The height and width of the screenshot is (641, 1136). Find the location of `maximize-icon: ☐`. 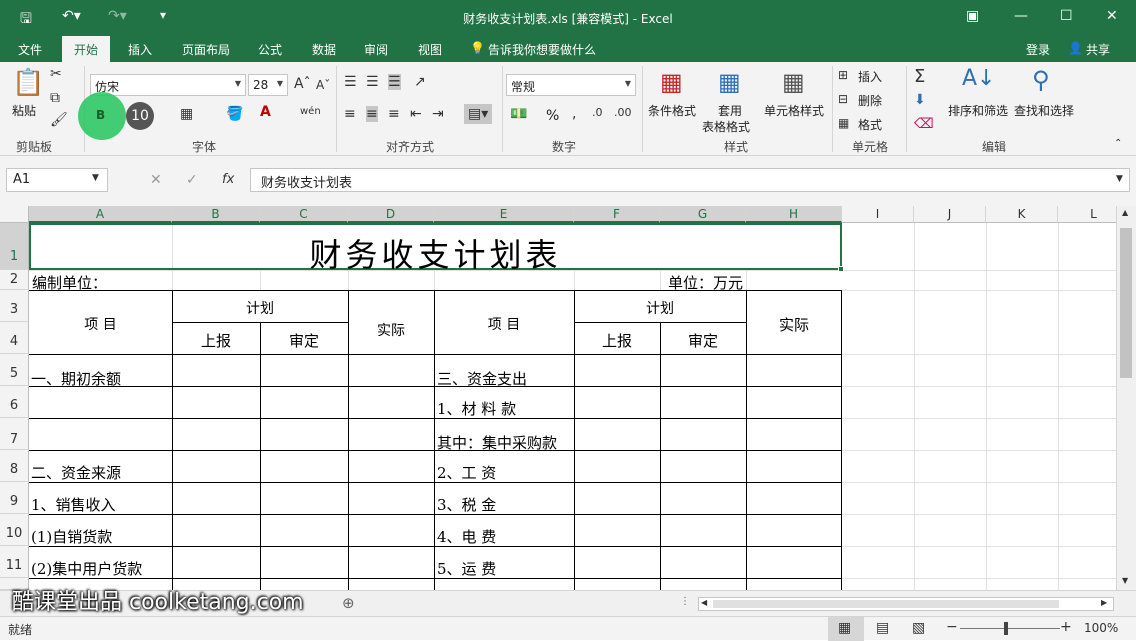

maximize-icon: ☐ is located at coordinates (1066, 16).